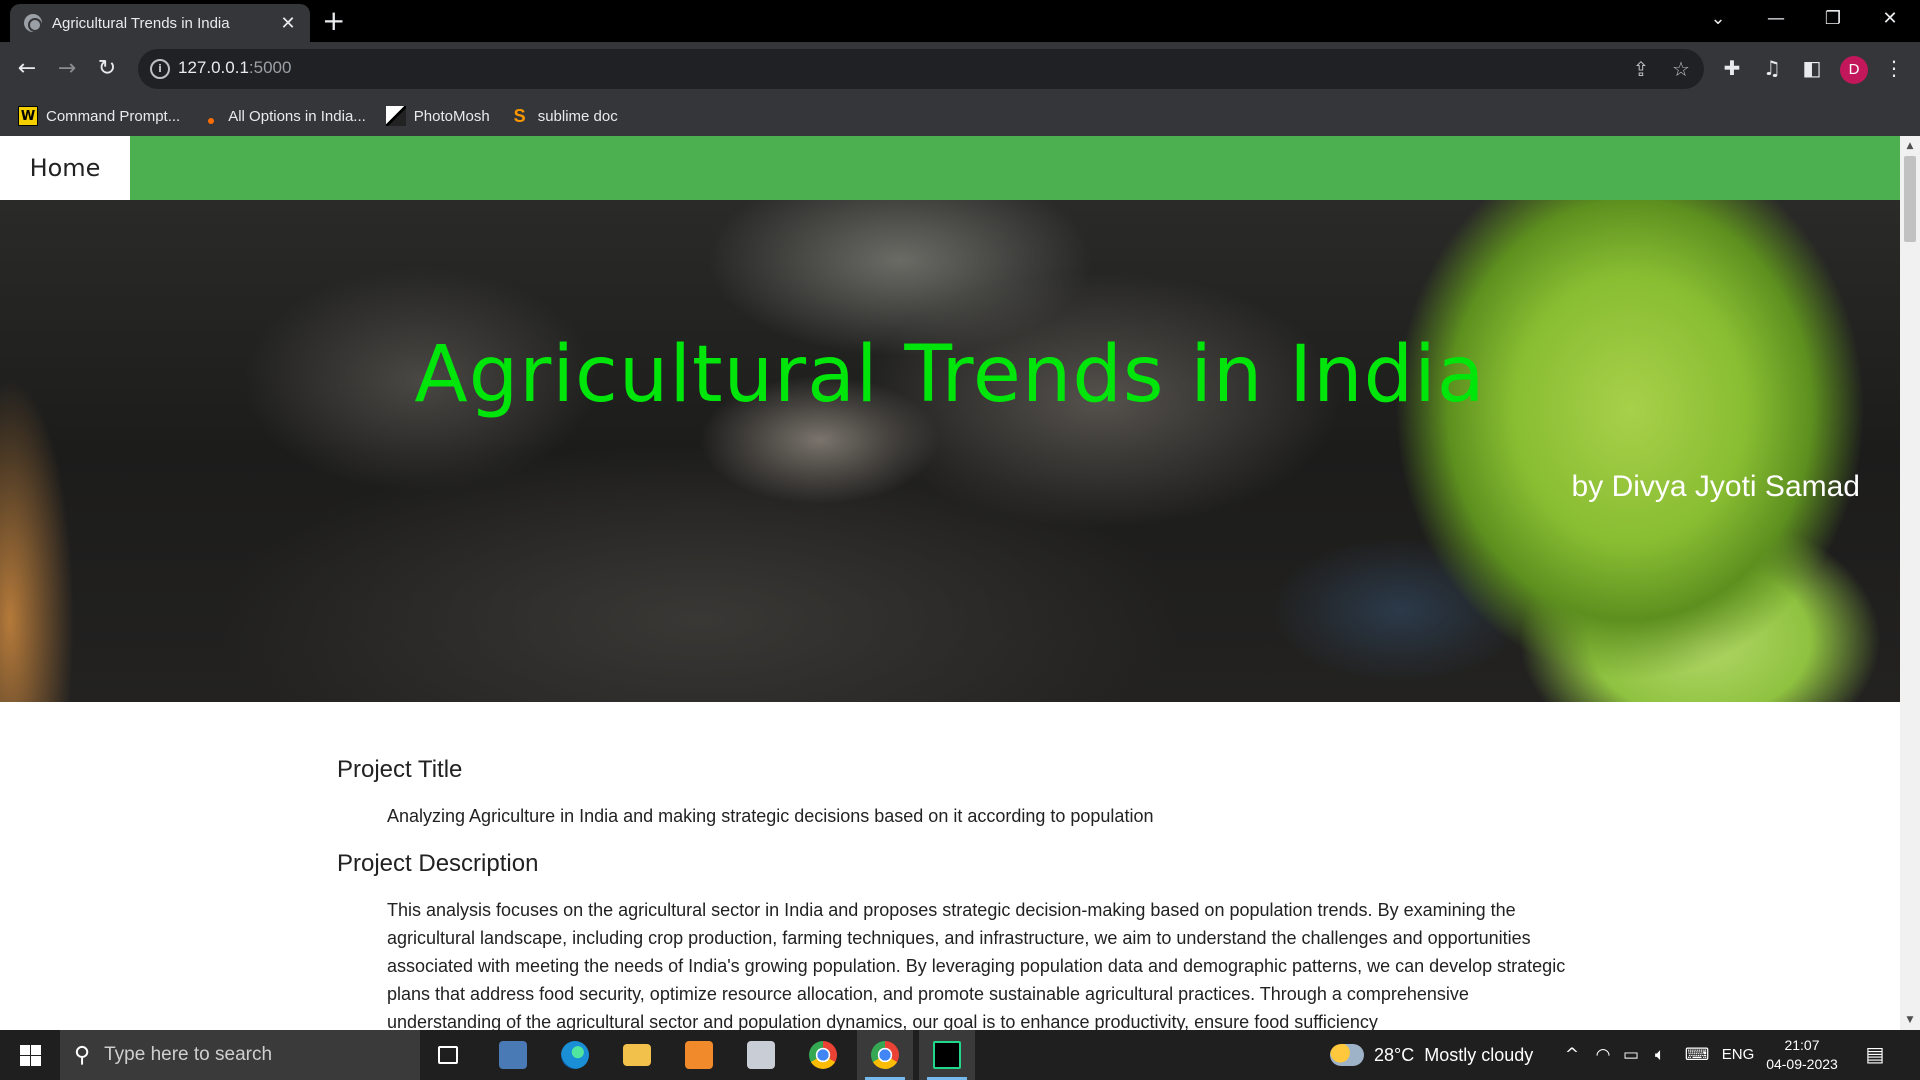 This screenshot has width=1920, height=1080. Describe the element at coordinates (699, 1055) in the screenshot. I see `media-player-icon` at that location.